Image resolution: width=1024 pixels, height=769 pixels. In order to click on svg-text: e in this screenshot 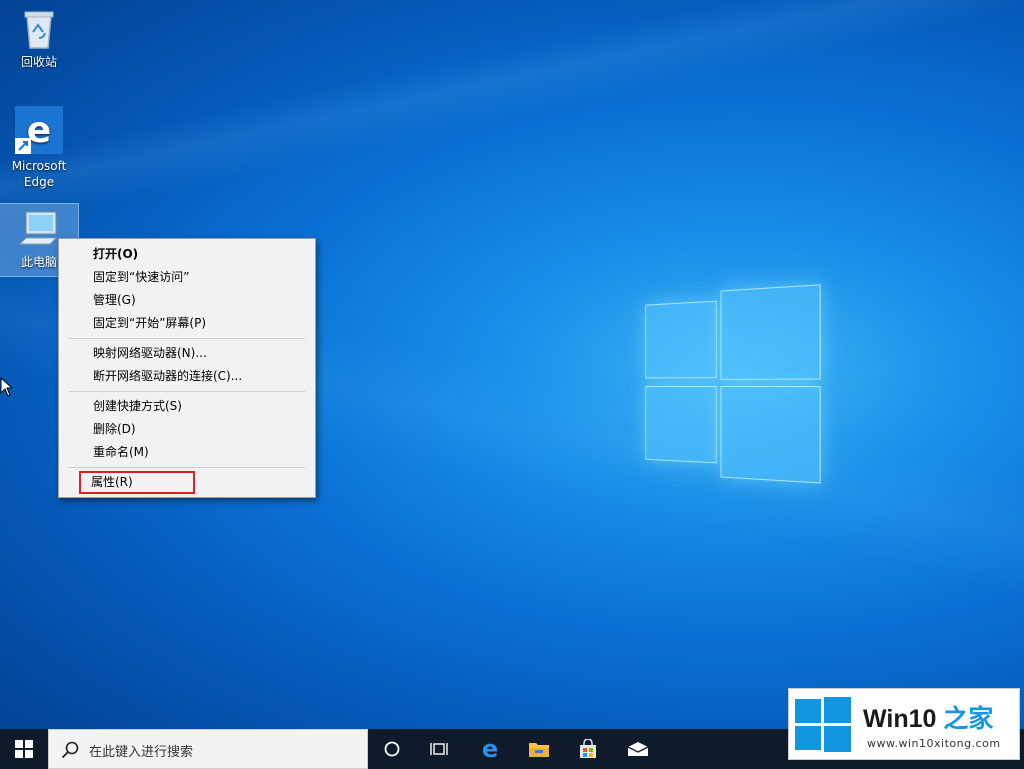, I will do `click(490, 749)`.